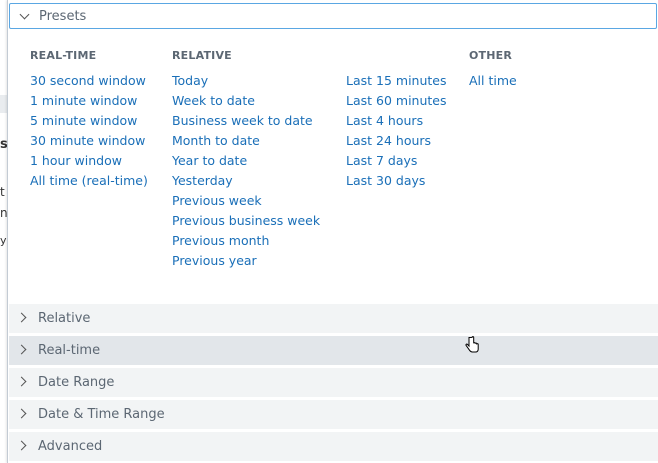 This screenshot has width=658, height=463. I want to click on preset-link: Month to date, so click(246, 143).